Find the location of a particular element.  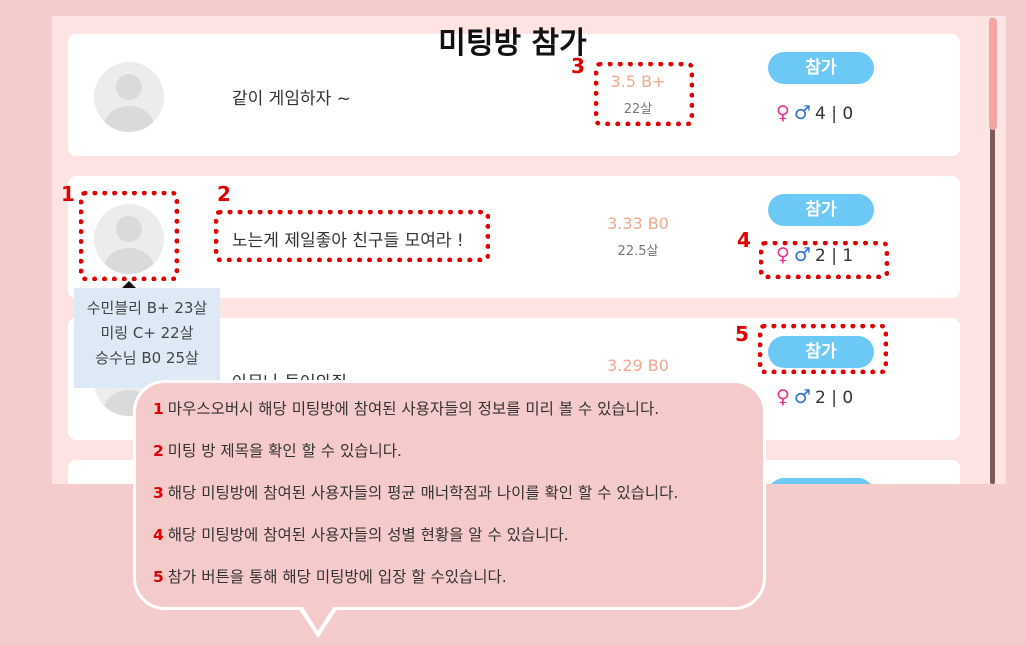

gender-status: ♀ ♂ 4 | 0 is located at coordinates (814, 113).